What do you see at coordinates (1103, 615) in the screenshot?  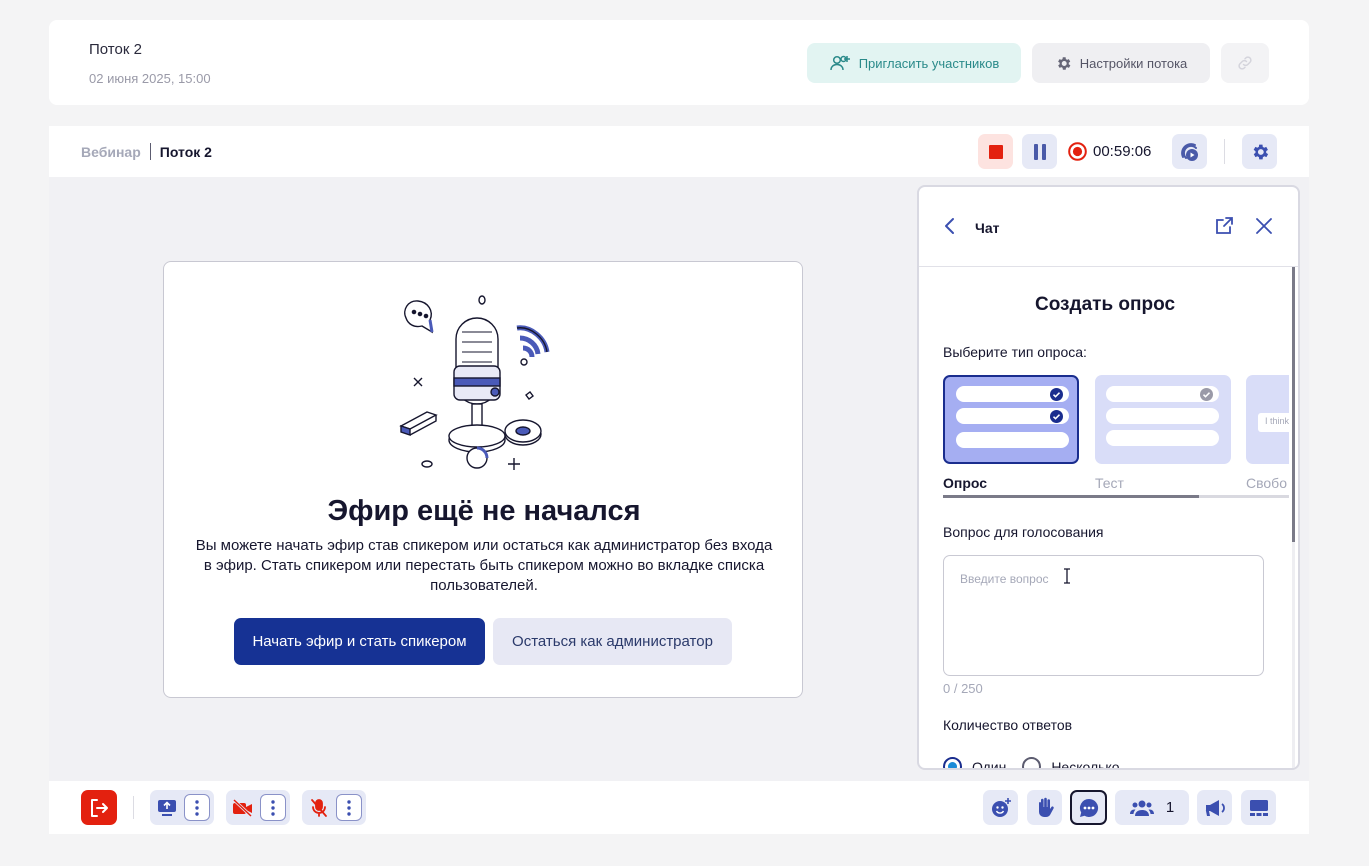 I see `question-input` at bounding box center [1103, 615].